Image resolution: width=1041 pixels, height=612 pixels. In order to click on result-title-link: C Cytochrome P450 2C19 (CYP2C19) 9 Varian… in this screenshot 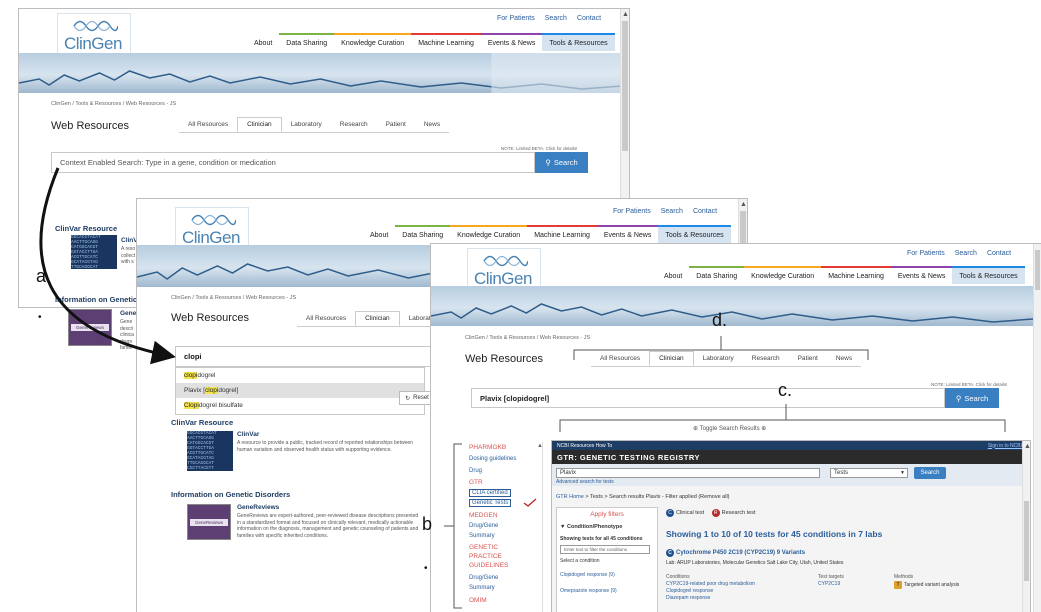, I will do `click(735, 553)`.